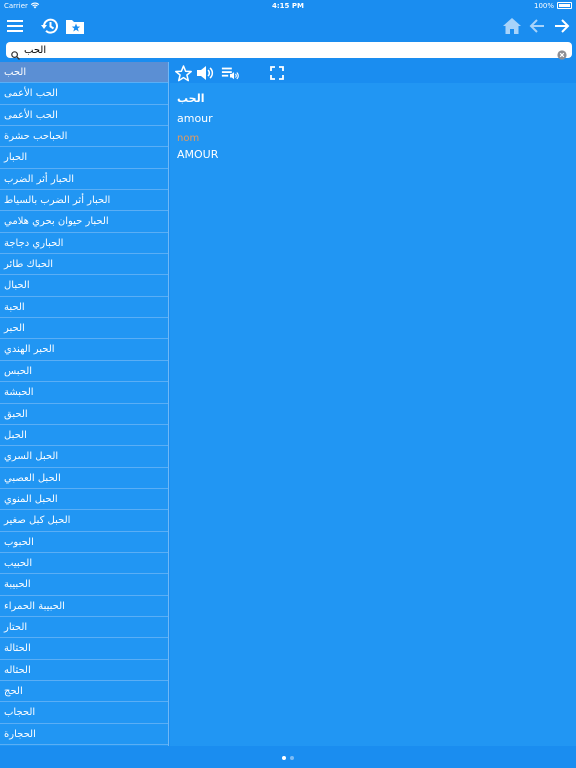 The image size is (576, 768). I want to click on back-arrow-icon, so click(537, 26).